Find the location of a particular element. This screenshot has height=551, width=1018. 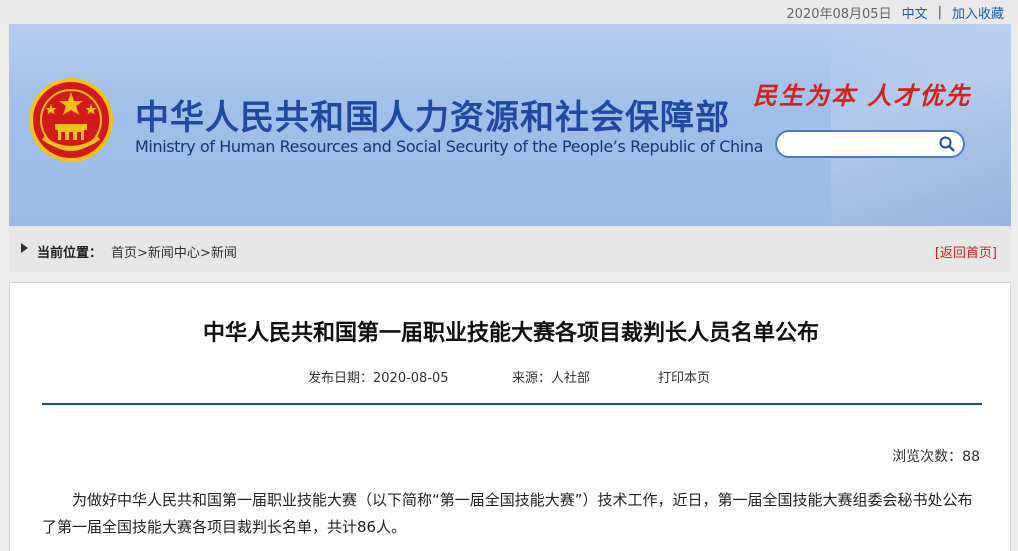

breadcrumb: 当前位置： 首页>新闻中心>新闻 [返回首页] is located at coordinates (510, 249).